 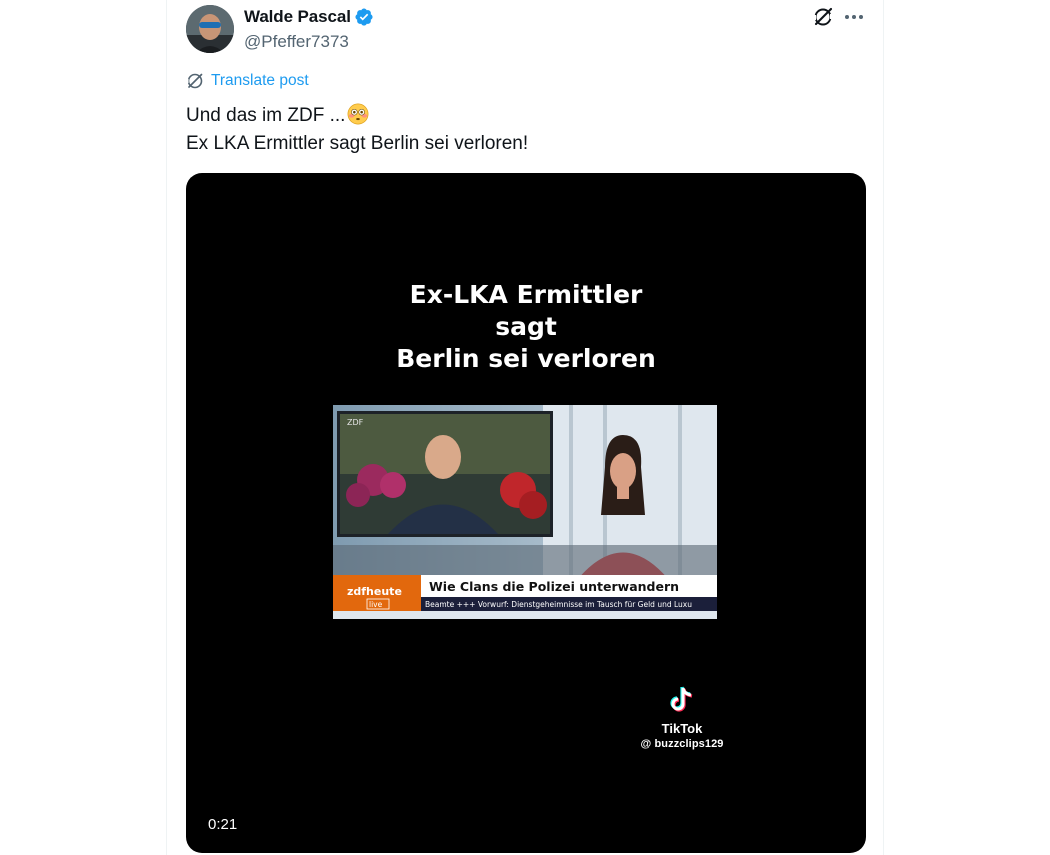 What do you see at coordinates (260, 81) in the screenshot?
I see `translate-post-label: Translate post` at bounding box center [260, 81].